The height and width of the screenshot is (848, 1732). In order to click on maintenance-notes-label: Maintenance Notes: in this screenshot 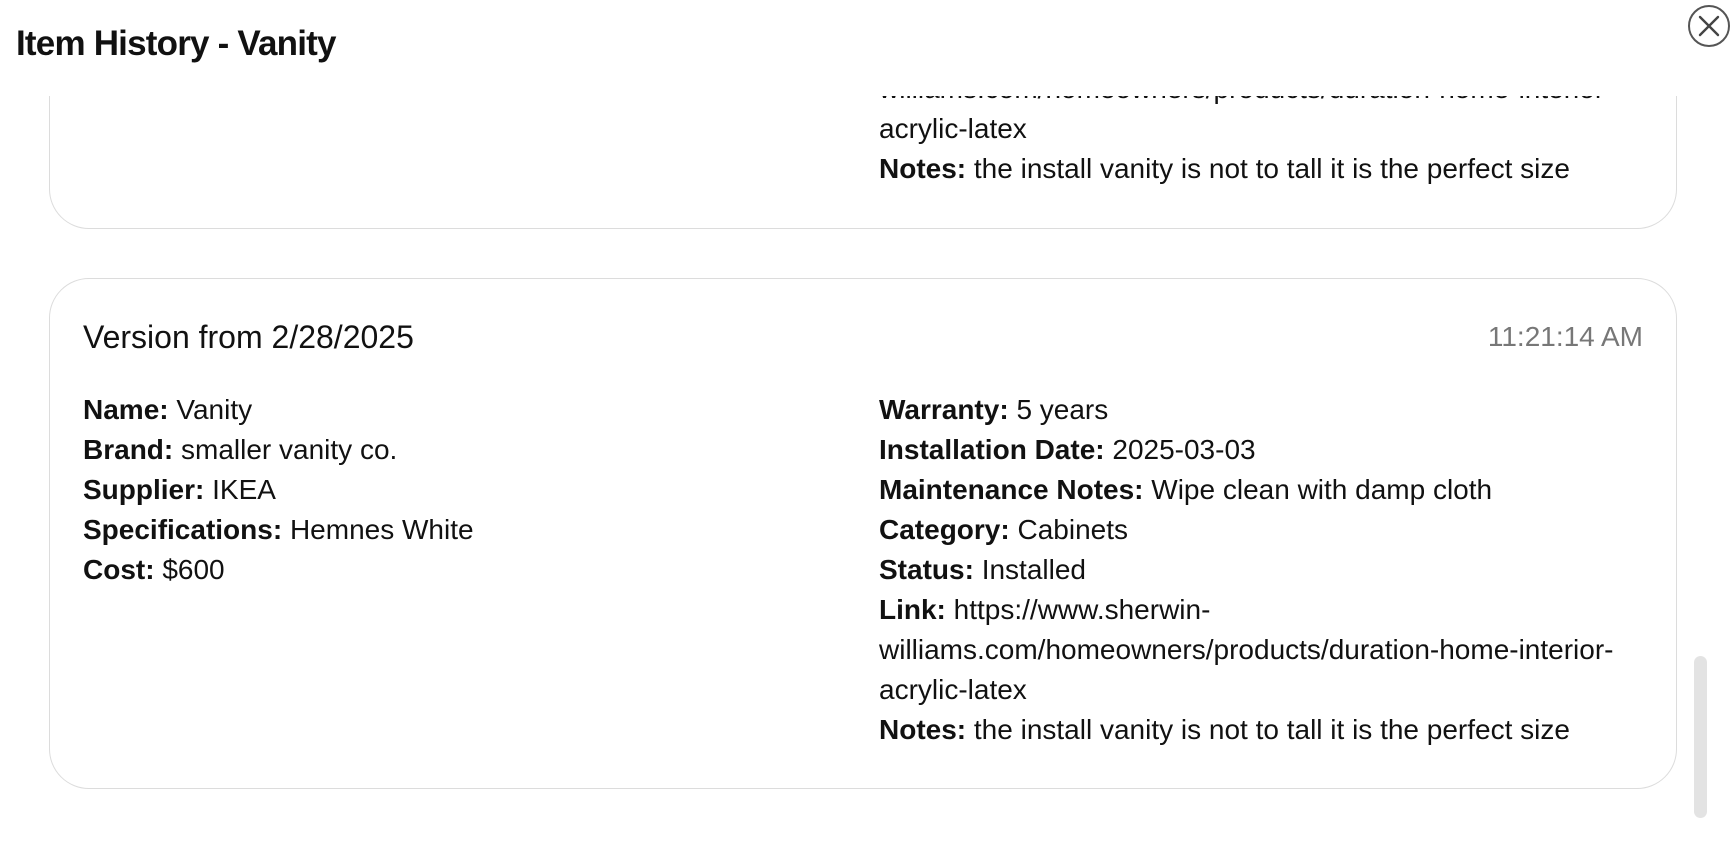, I will do `click(1011, 489)`.